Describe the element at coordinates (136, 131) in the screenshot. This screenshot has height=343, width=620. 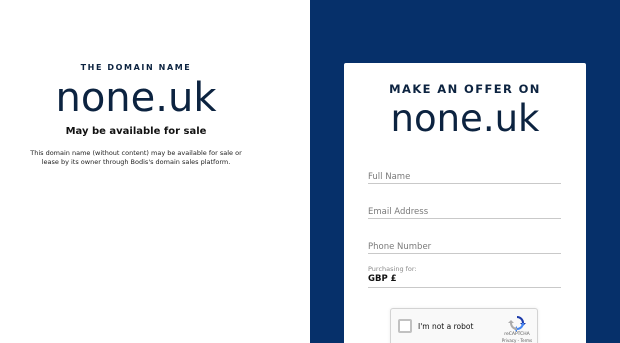
I see `availability-subhead: May be available for sale` at that location.